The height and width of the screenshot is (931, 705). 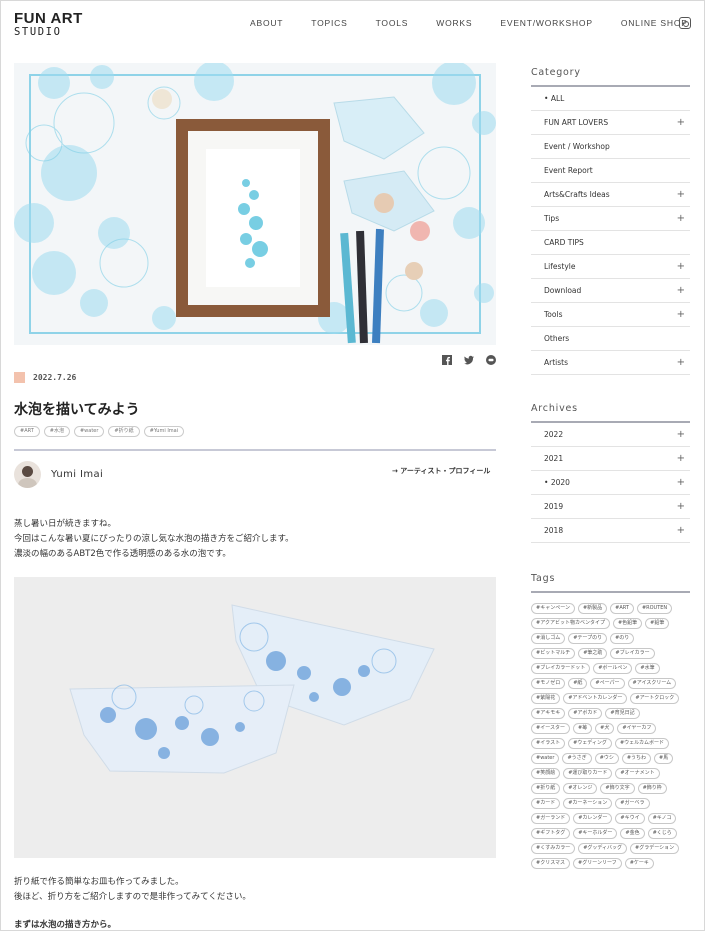 I want to click on tag-chip: #うちわ, so click(x=636, y=758).